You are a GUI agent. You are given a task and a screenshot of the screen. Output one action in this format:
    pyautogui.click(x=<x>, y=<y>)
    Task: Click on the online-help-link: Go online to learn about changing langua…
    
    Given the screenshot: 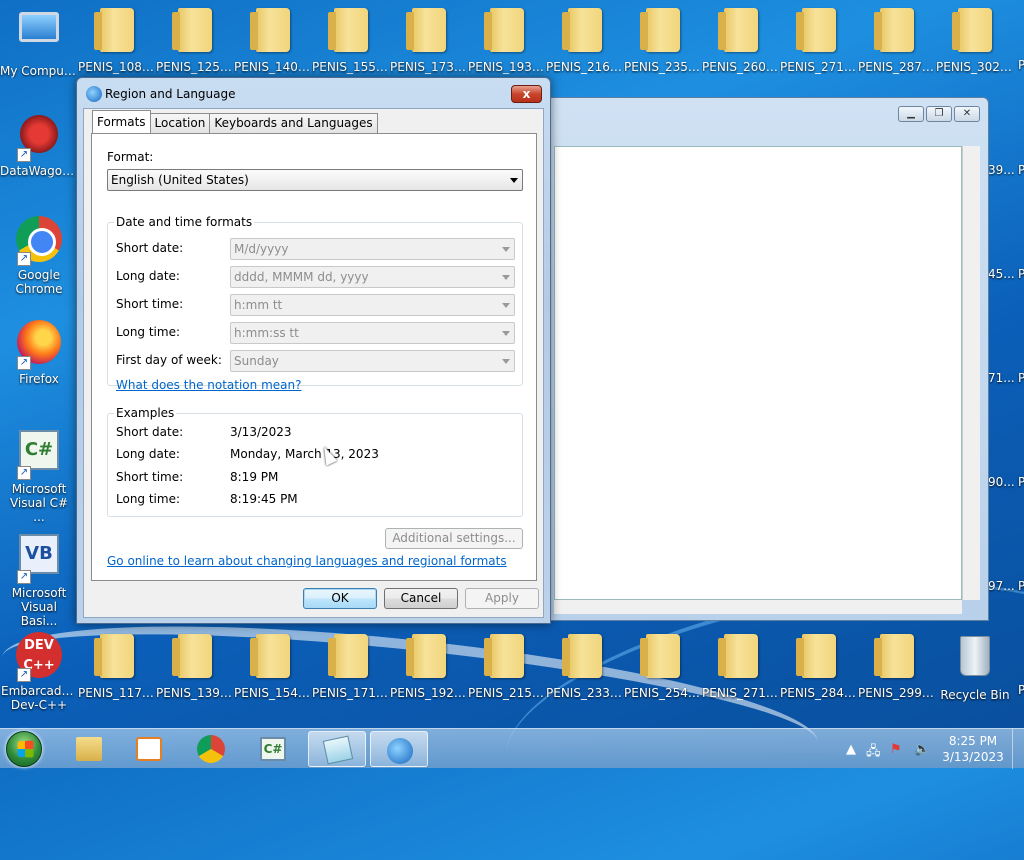 What is the action you would take?
    pyautogui.click(x=307, y=561)
    